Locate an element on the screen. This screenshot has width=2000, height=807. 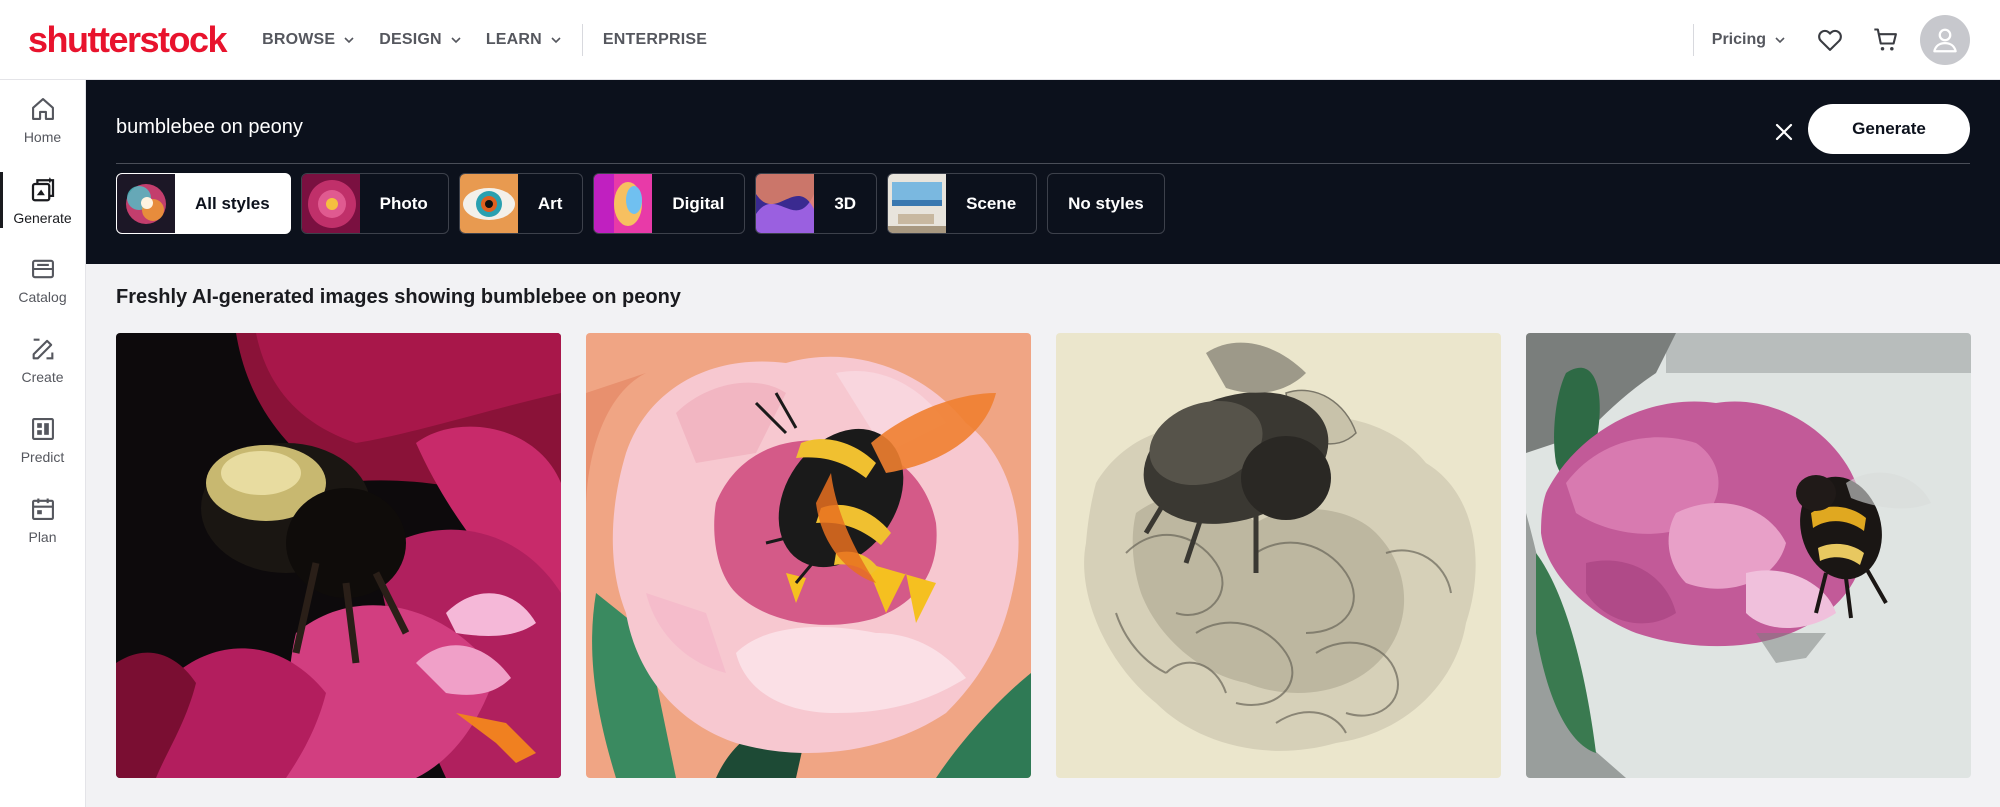
nav-browse-label: BROWSE is located at coordinates (299, 39).